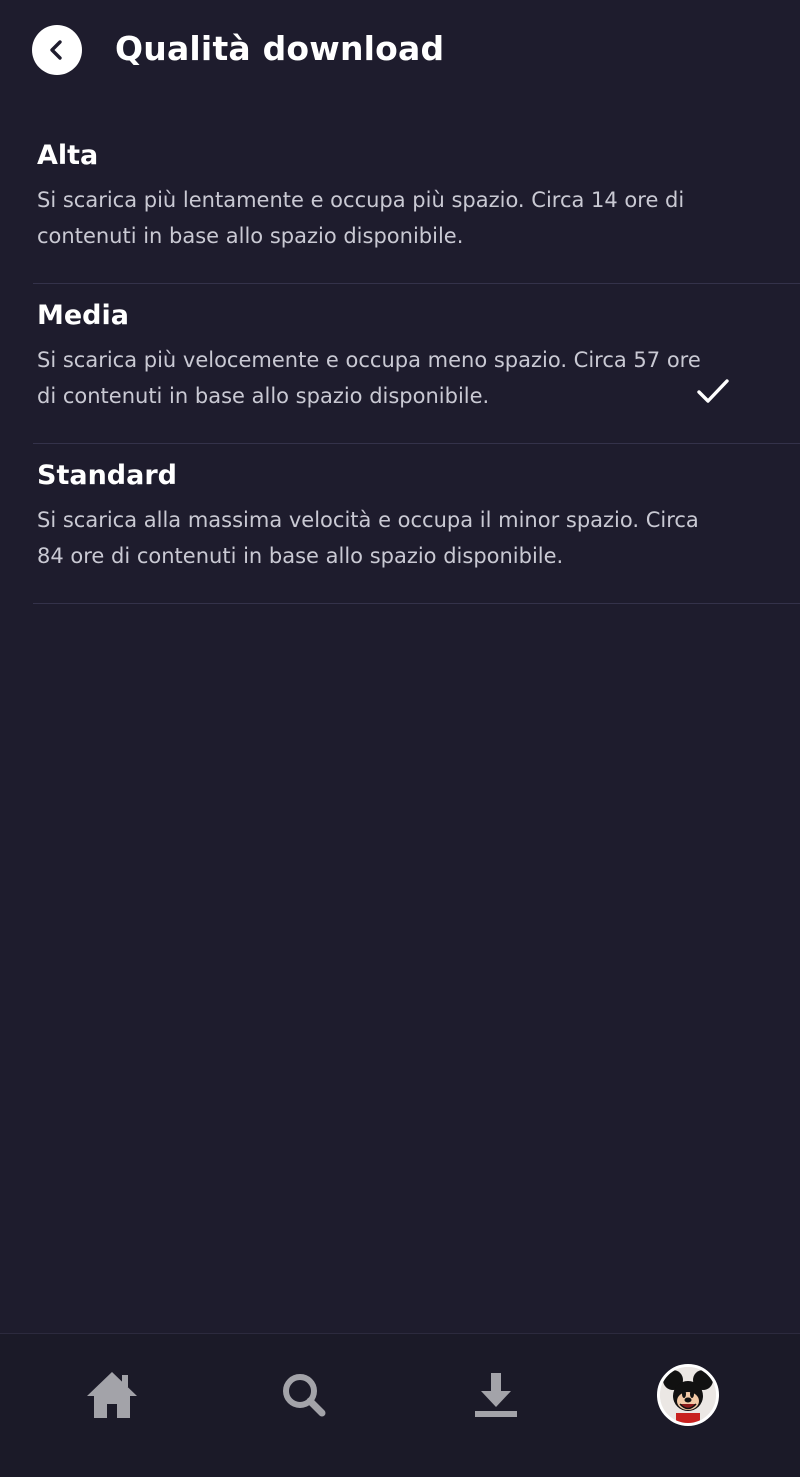  I want to click on bottom-tab-bar, so click(400, 1405).